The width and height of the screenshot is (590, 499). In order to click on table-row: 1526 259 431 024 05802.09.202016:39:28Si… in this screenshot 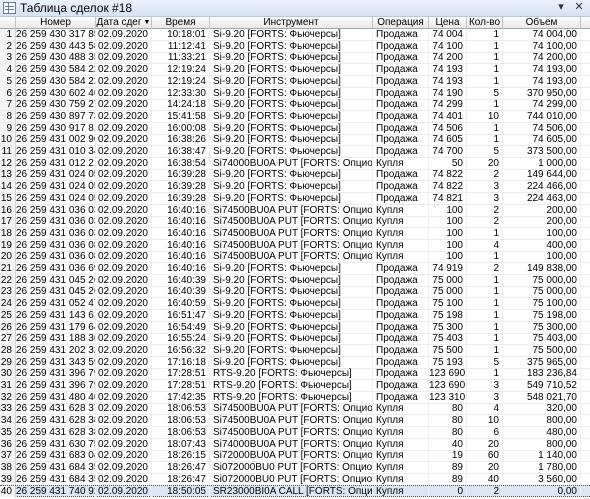, I will do `click(295, 198)`.